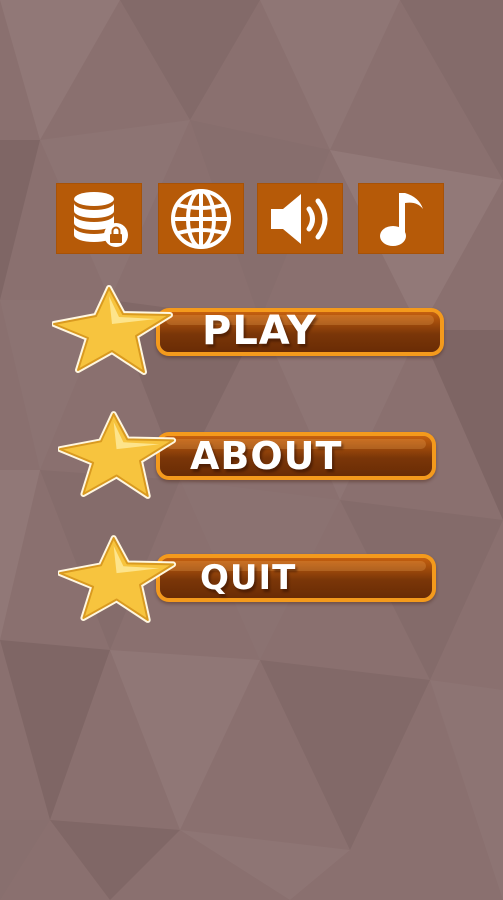 The width and height of the screenshot is (503, 900). I want to click on music-toggle-button, so click(401, 218).